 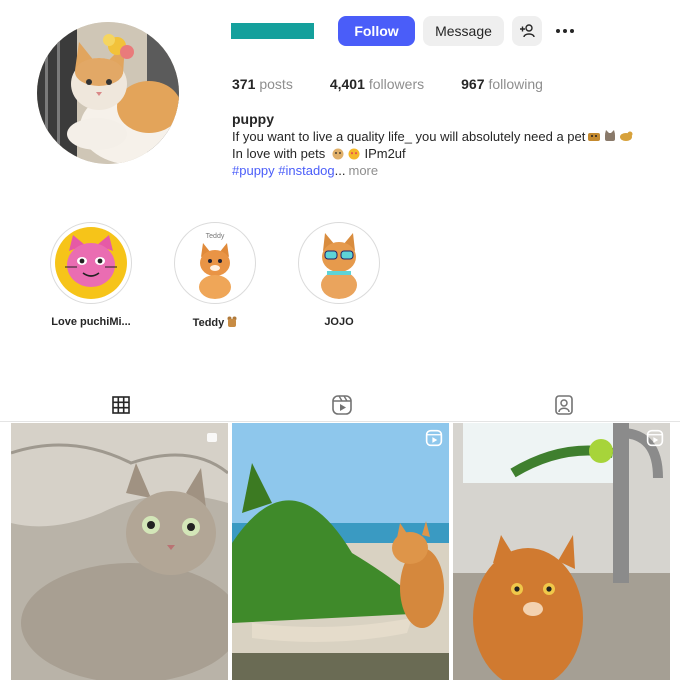 I want to click on bio-link: IPm2uf, so click(x=384, y=153).